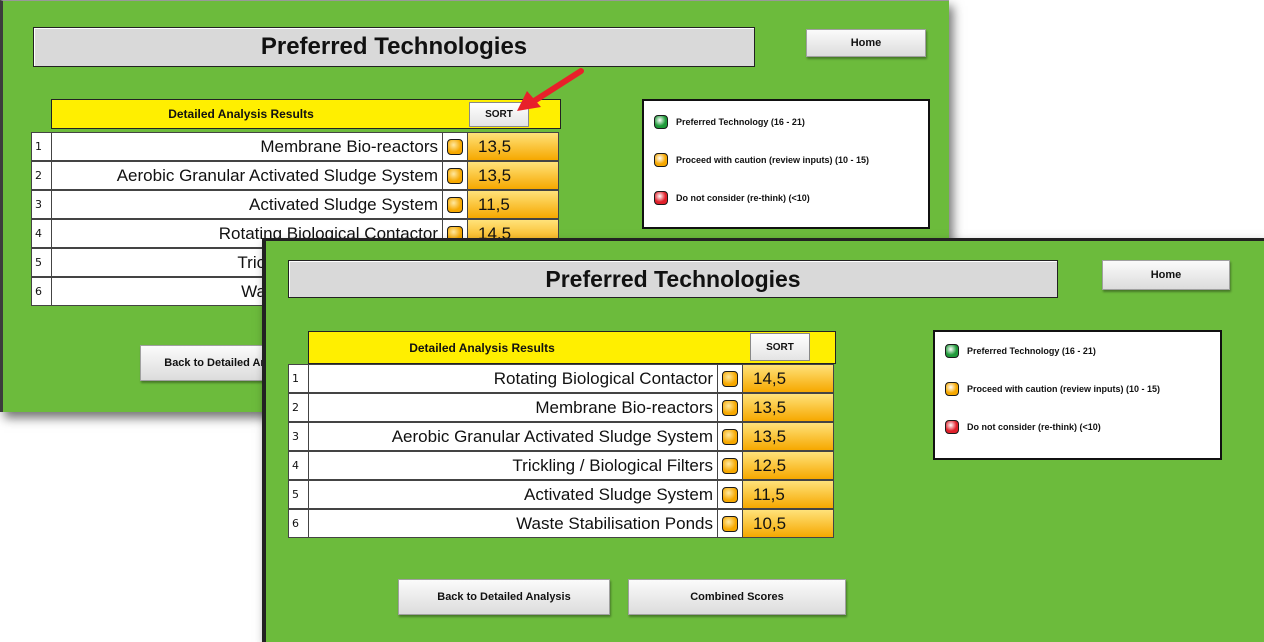  I want to click on table-row: 2 Membrane Bio-reactors 13,5, so click(561, 407).